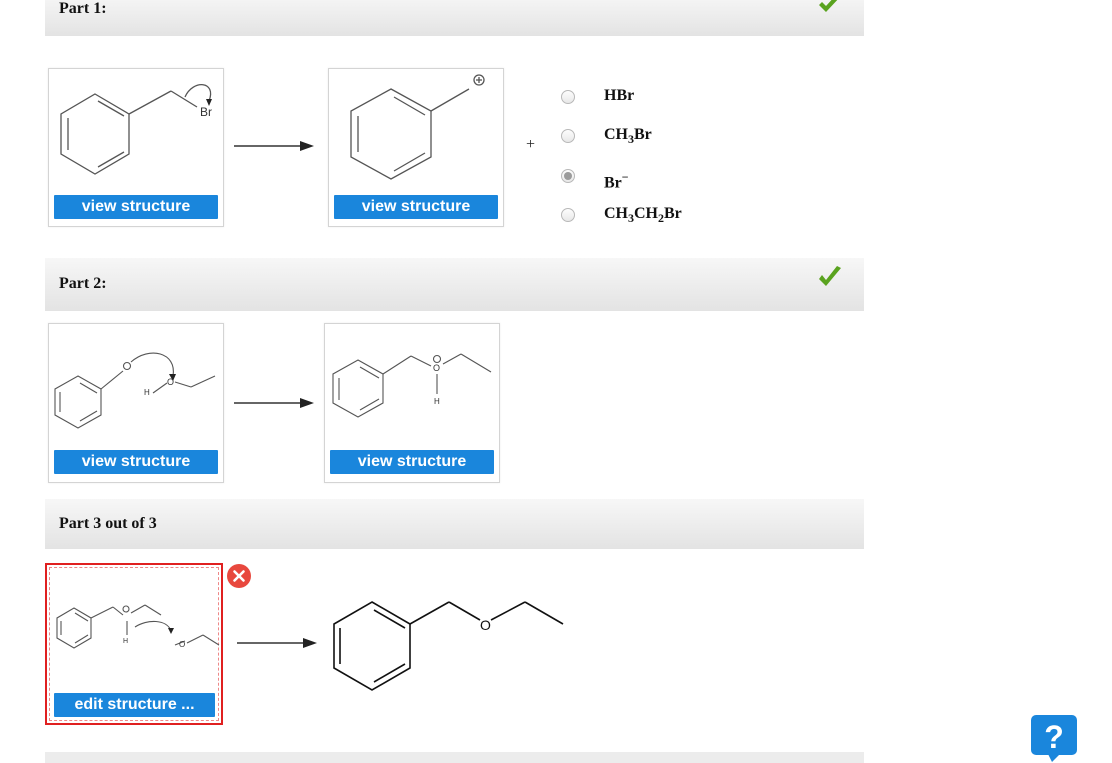  I want to click on plus-sign: +, so click(531, 144).